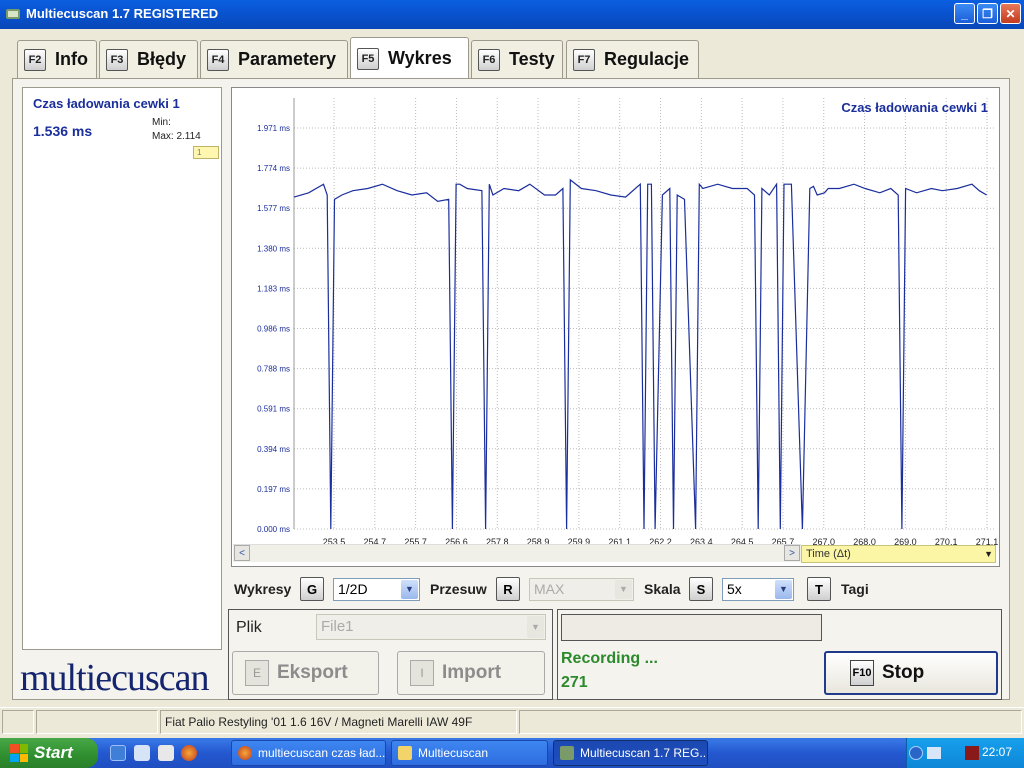 Image resolution: width=1024 pixels, height=768 pixels. I want to click on tab-info: F2 Info, so click(57, 59).